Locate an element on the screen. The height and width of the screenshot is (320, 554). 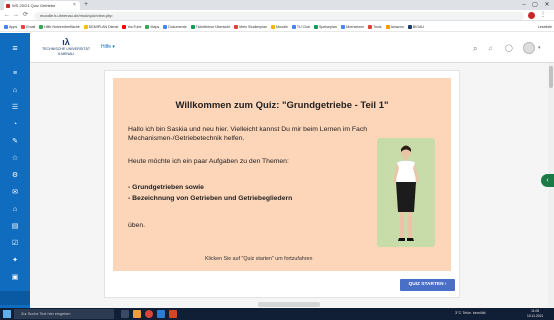
saskia-avatar-image is located at coordinates (406, 193).